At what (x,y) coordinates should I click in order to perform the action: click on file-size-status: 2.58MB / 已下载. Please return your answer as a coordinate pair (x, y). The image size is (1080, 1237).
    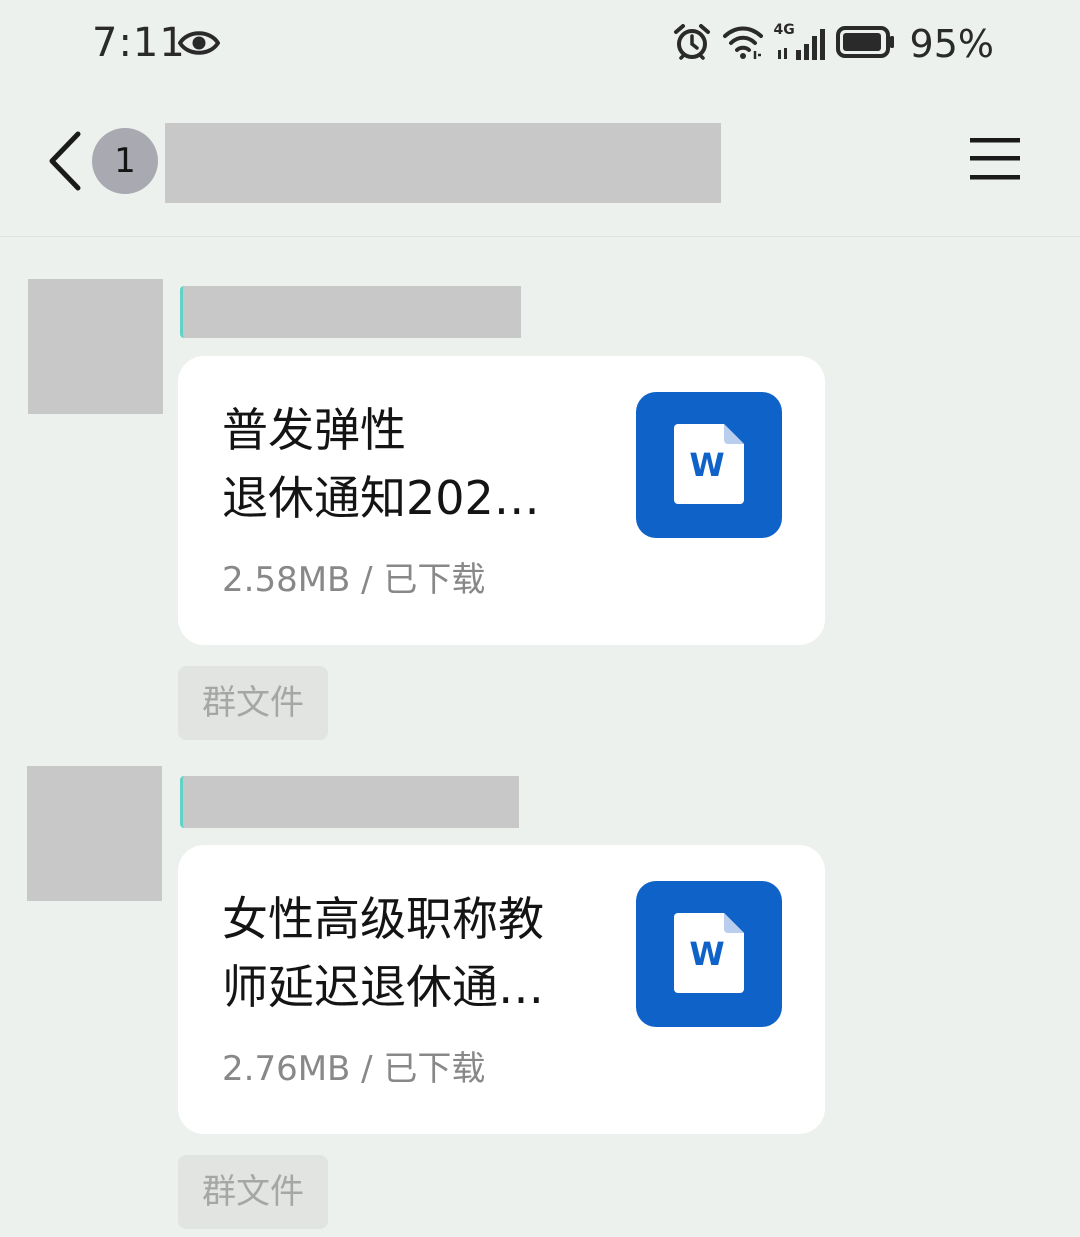
    Looking at the image, I should click on (354, 580).